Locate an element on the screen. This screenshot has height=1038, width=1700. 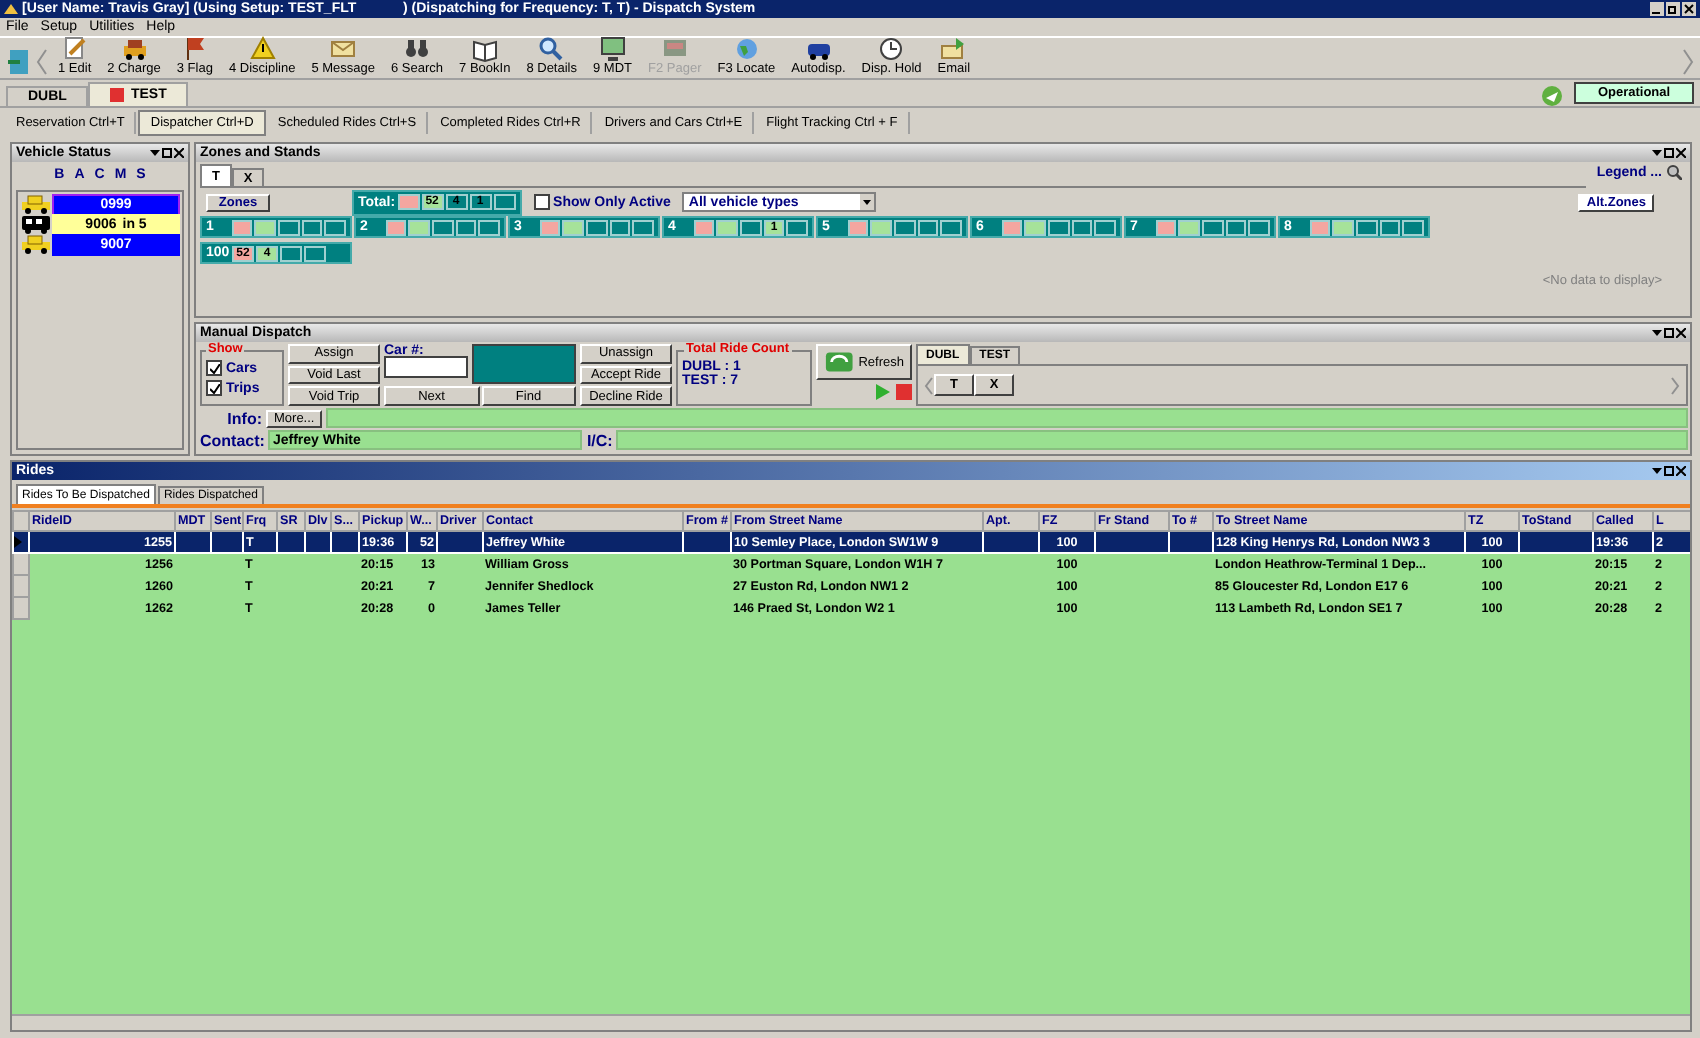
row-pointer-icon is located at coordinates (18, 542).